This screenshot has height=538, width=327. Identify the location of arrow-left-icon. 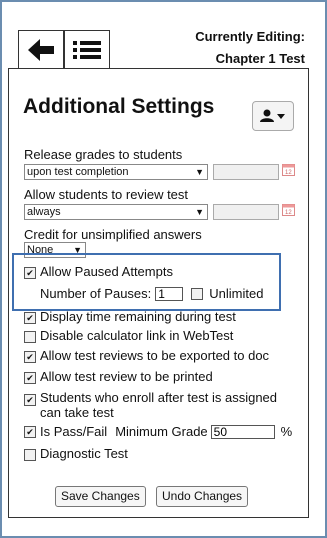
(41, 49).